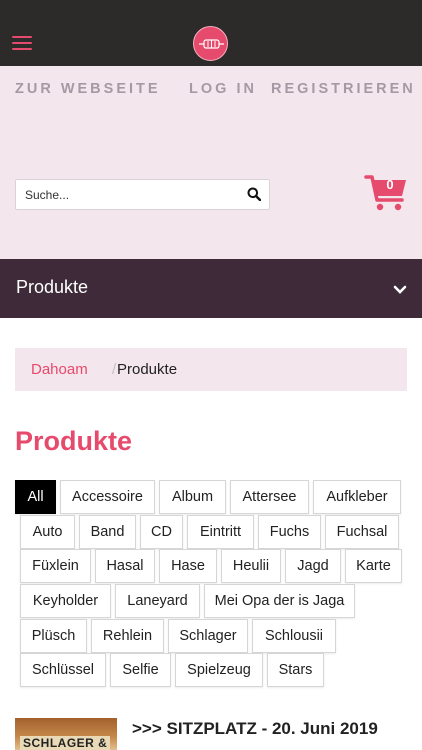 This screenshot has height=750, width=422. What do you see at coordinates (35, 497) in the screenshot?
I see `tag-filter-button: All` at bounding box center [35, 497].